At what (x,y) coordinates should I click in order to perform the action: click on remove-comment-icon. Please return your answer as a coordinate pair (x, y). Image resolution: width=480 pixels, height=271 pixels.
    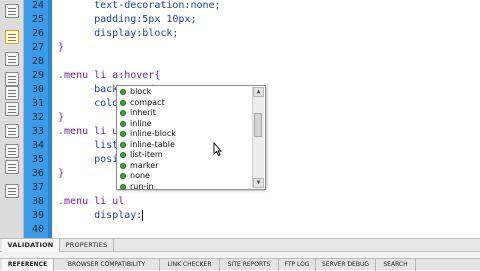
    Looking at the image, I should click on (12, 151).